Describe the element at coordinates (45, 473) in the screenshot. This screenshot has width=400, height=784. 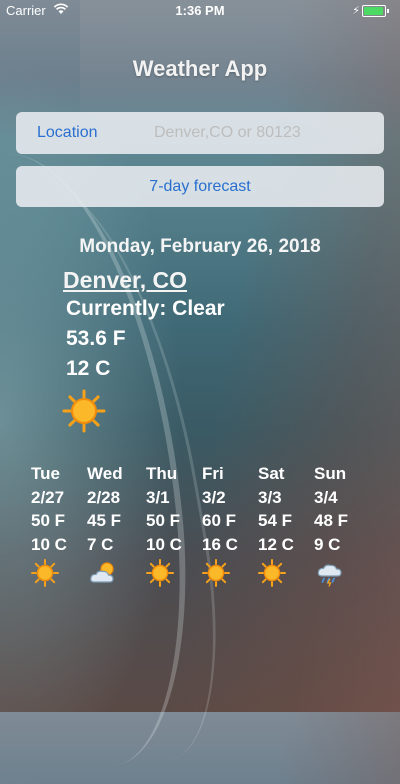
I see `forecast-day-name: Tue` at that location.